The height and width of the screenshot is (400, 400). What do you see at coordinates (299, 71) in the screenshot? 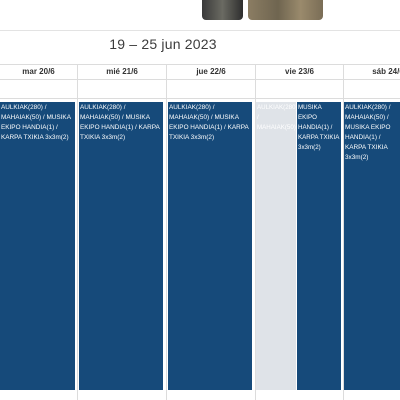
I see `day-header-fri: vie 23/6` at bounding box center [299, 71].